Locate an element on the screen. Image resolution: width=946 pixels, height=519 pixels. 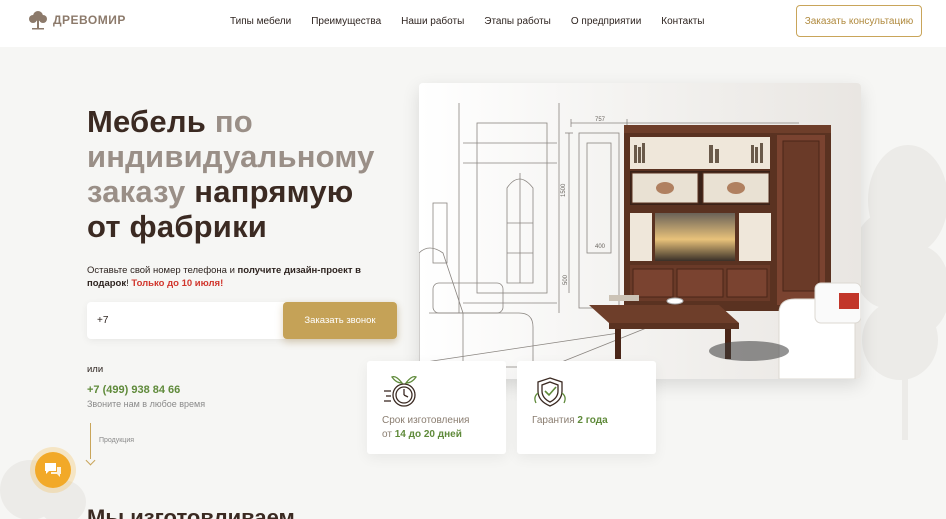
nav-item-furniture-types: Типы мебели is located at coordinates (260, 21).